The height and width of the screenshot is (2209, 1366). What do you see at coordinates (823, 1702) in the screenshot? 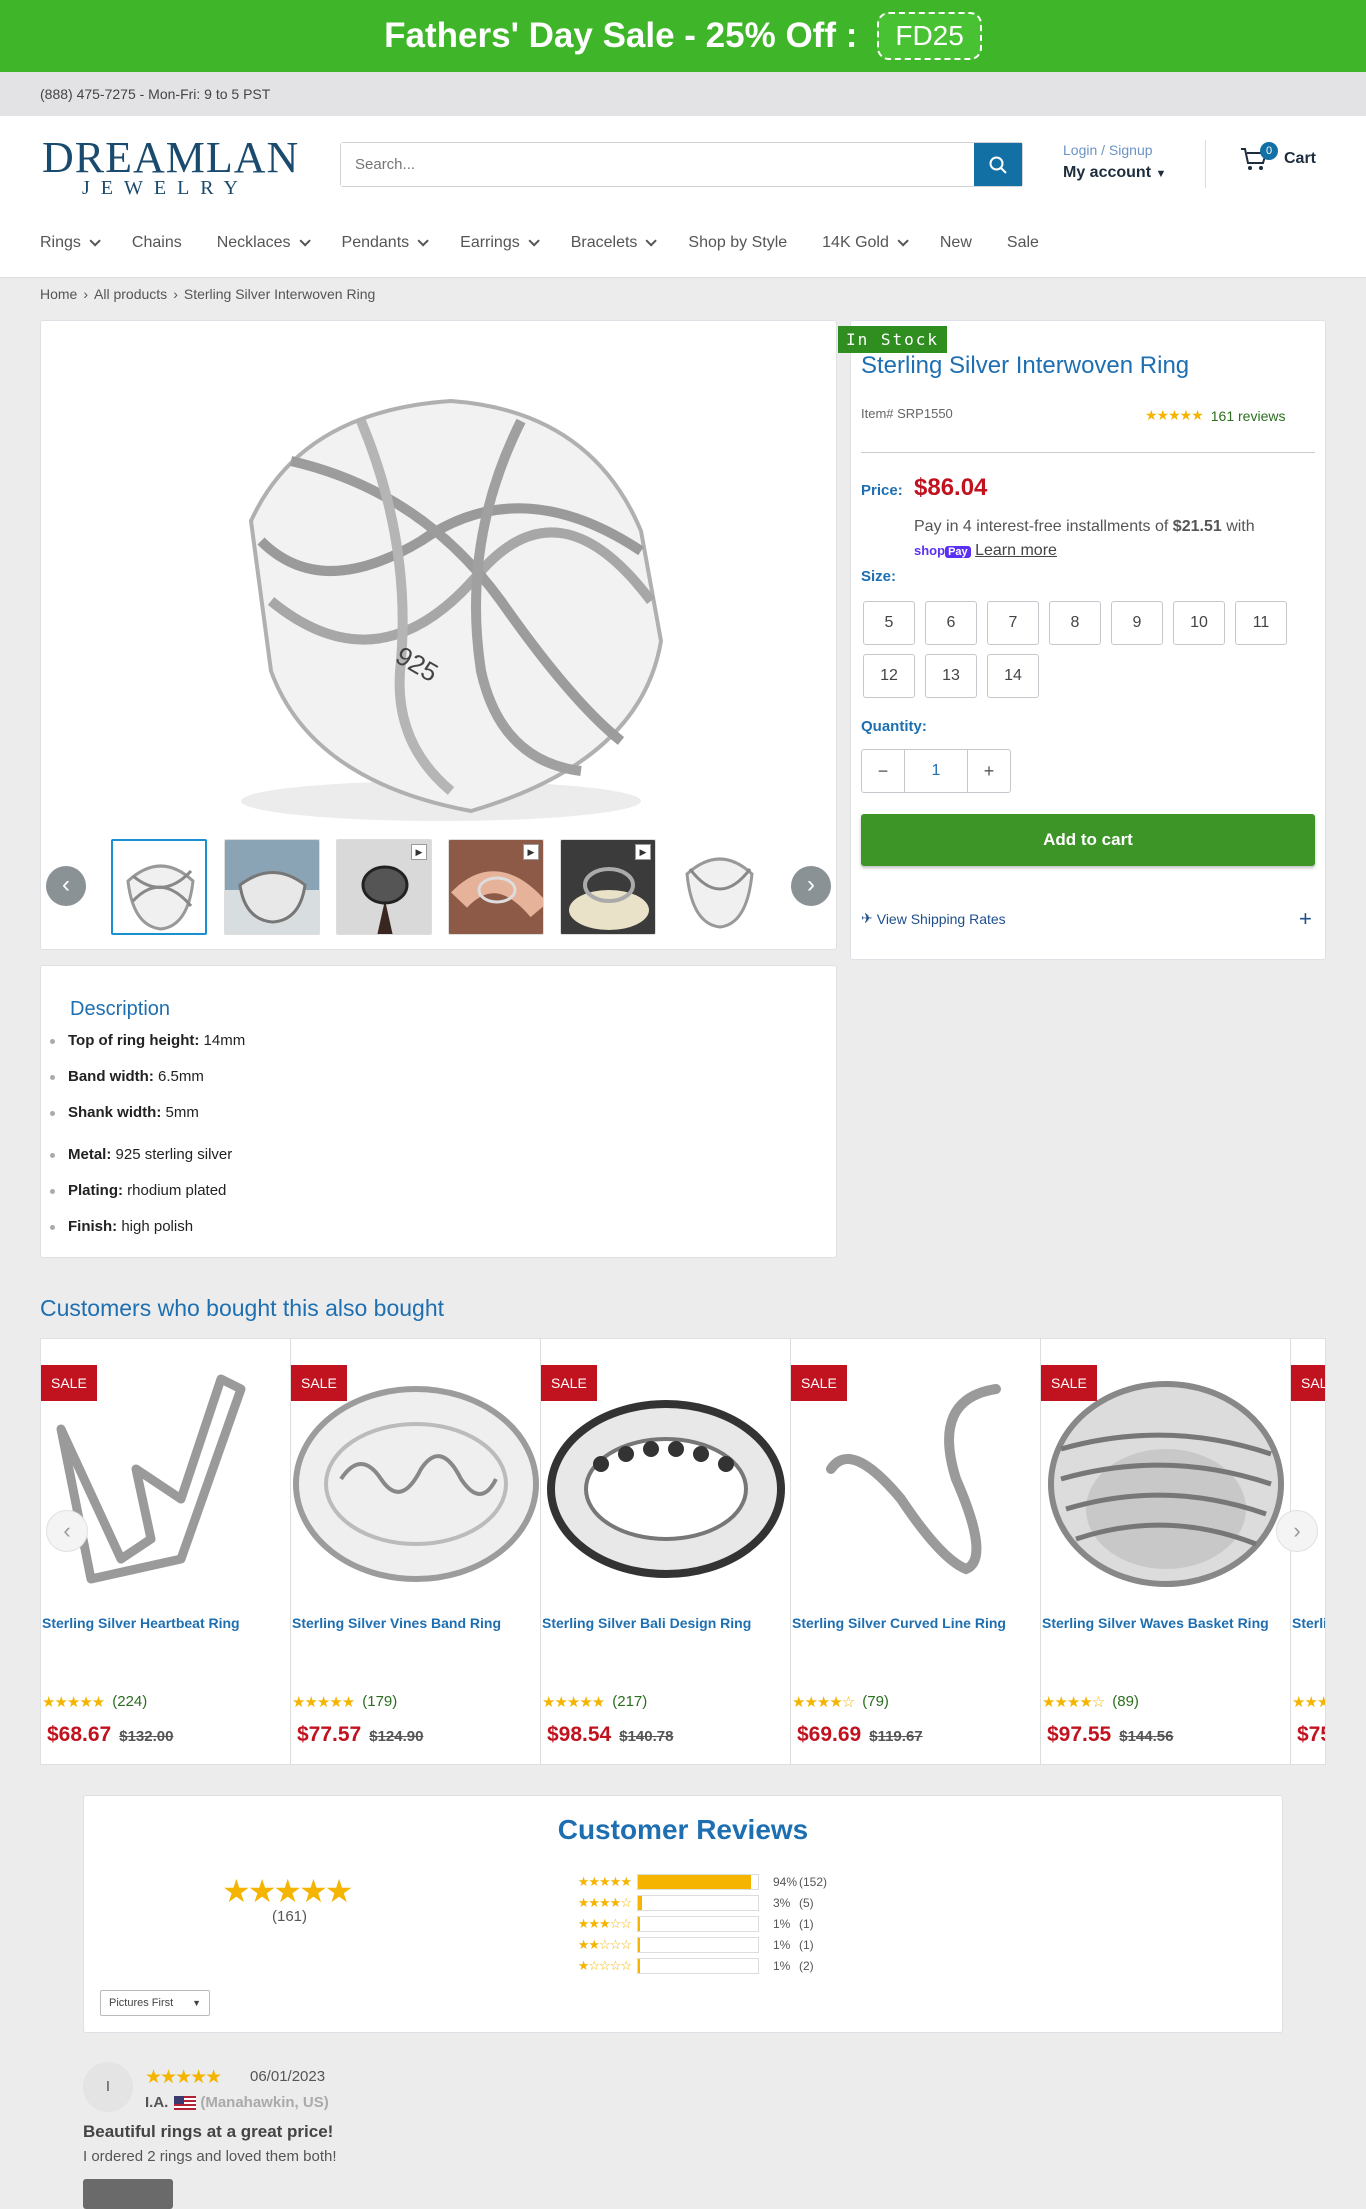
I see `star-rating-icon: ★★★★☆` at bounding box center [823, 1702].